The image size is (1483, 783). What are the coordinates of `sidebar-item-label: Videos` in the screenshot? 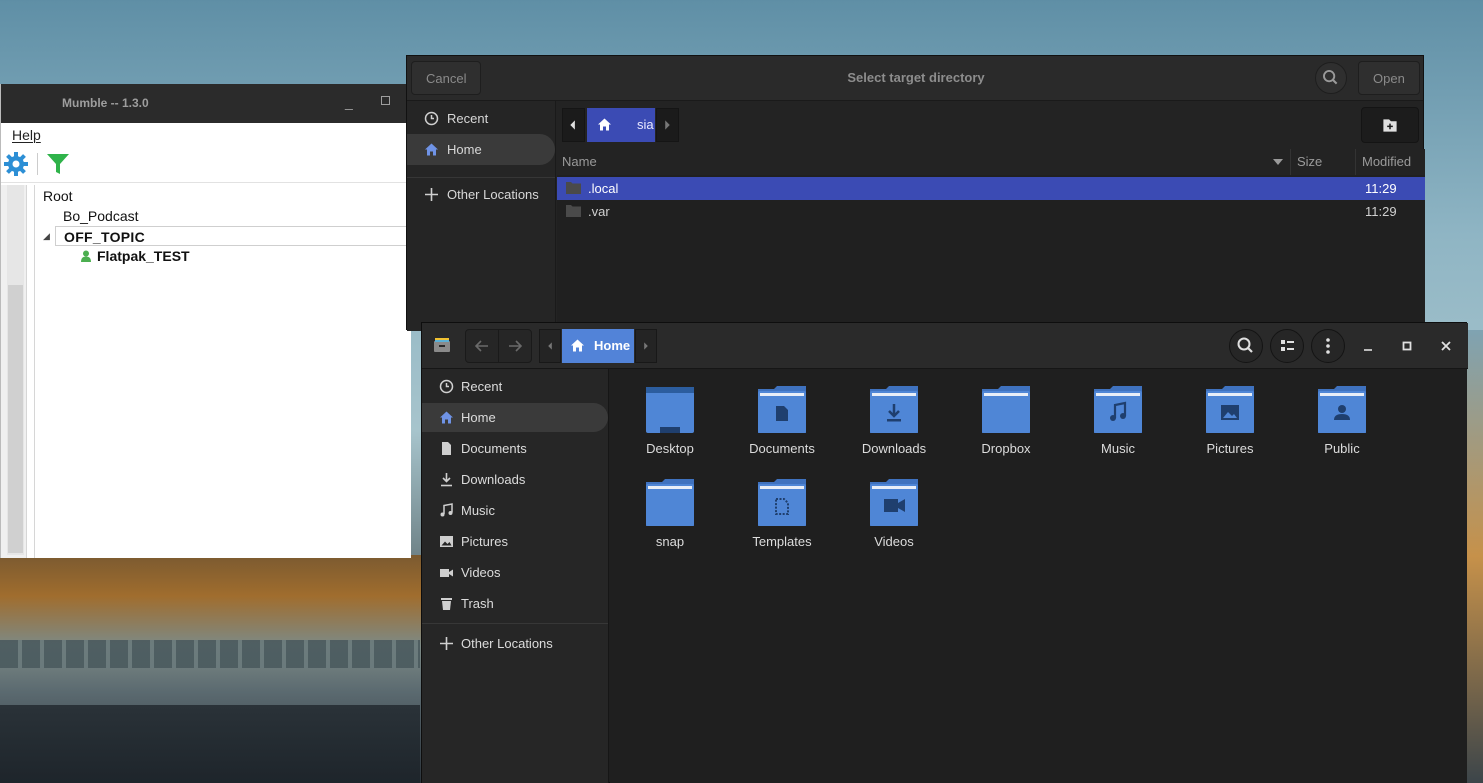 It's located at (481, 572).